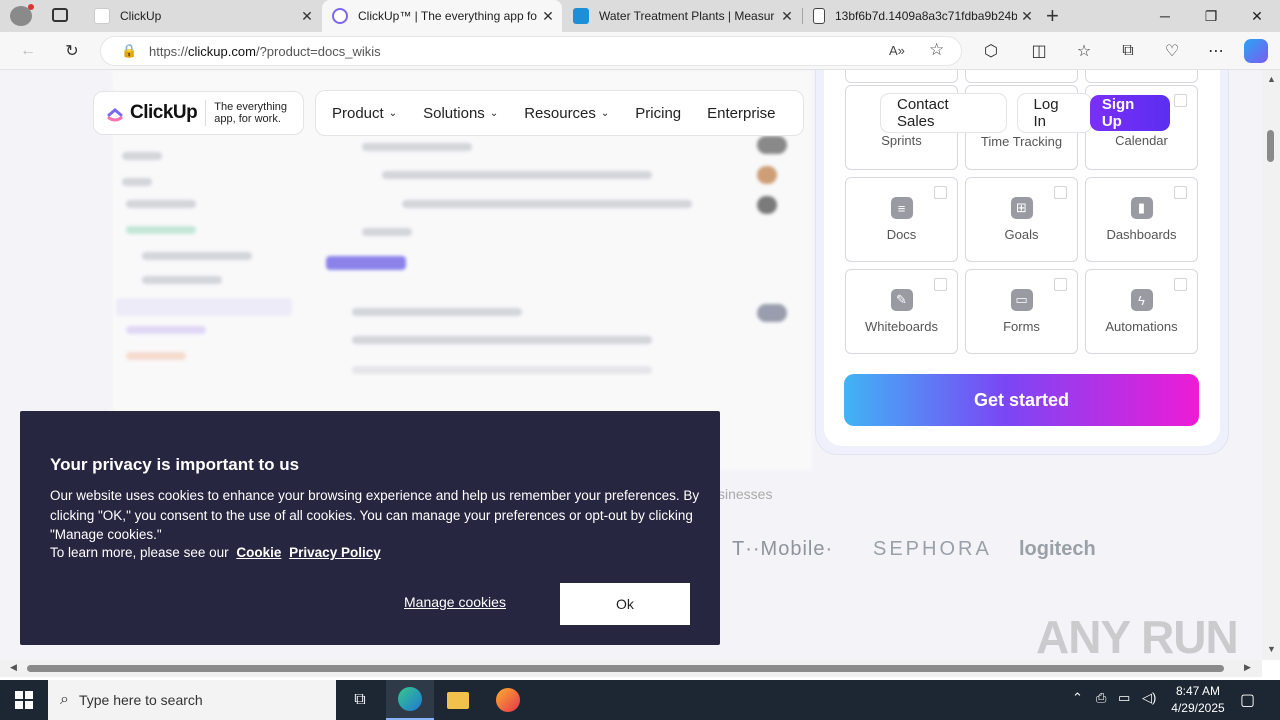 The image size is (1280, 720). Describe the element at coordinates (175, 464) in the screenshot. I see `cookie-title: Your privacy is important to us` at that location.